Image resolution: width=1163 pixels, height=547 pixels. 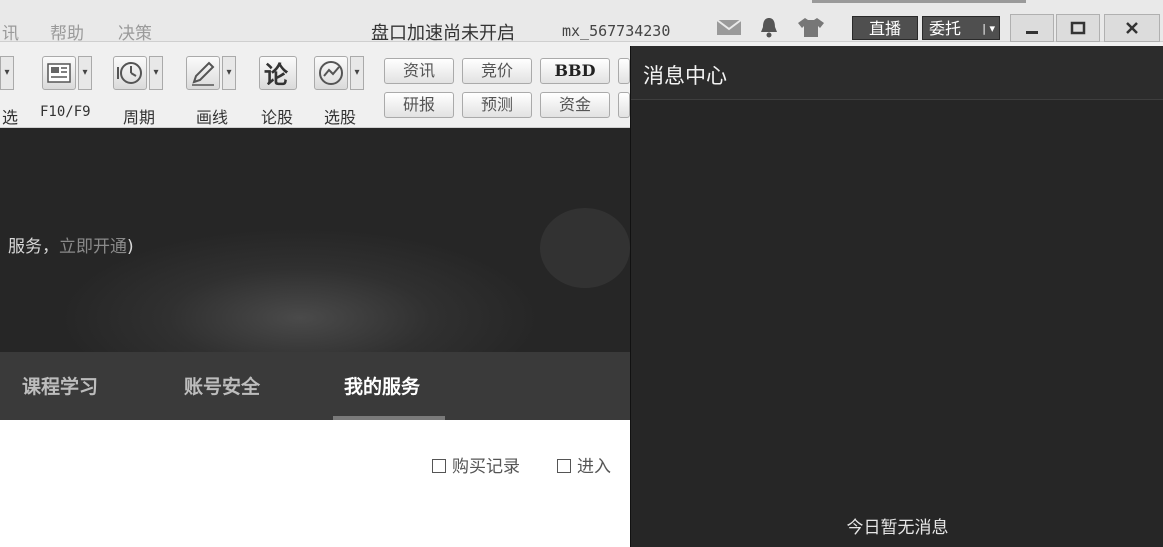 I want to click on tool-label-period: 周期, so click(x=139, y=117).